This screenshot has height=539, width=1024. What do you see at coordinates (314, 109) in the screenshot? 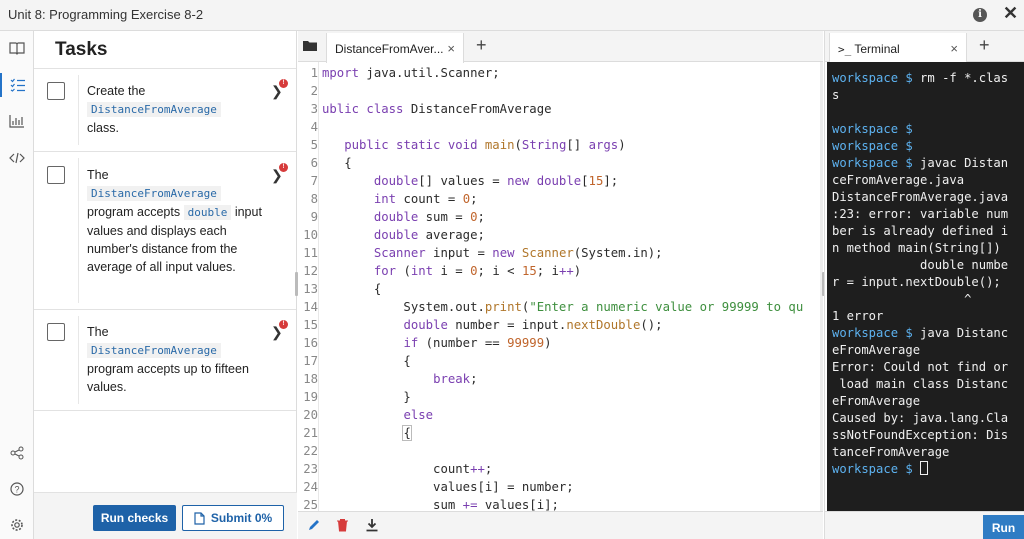
I see `line-number: 3` at bounding box center [314, 109].